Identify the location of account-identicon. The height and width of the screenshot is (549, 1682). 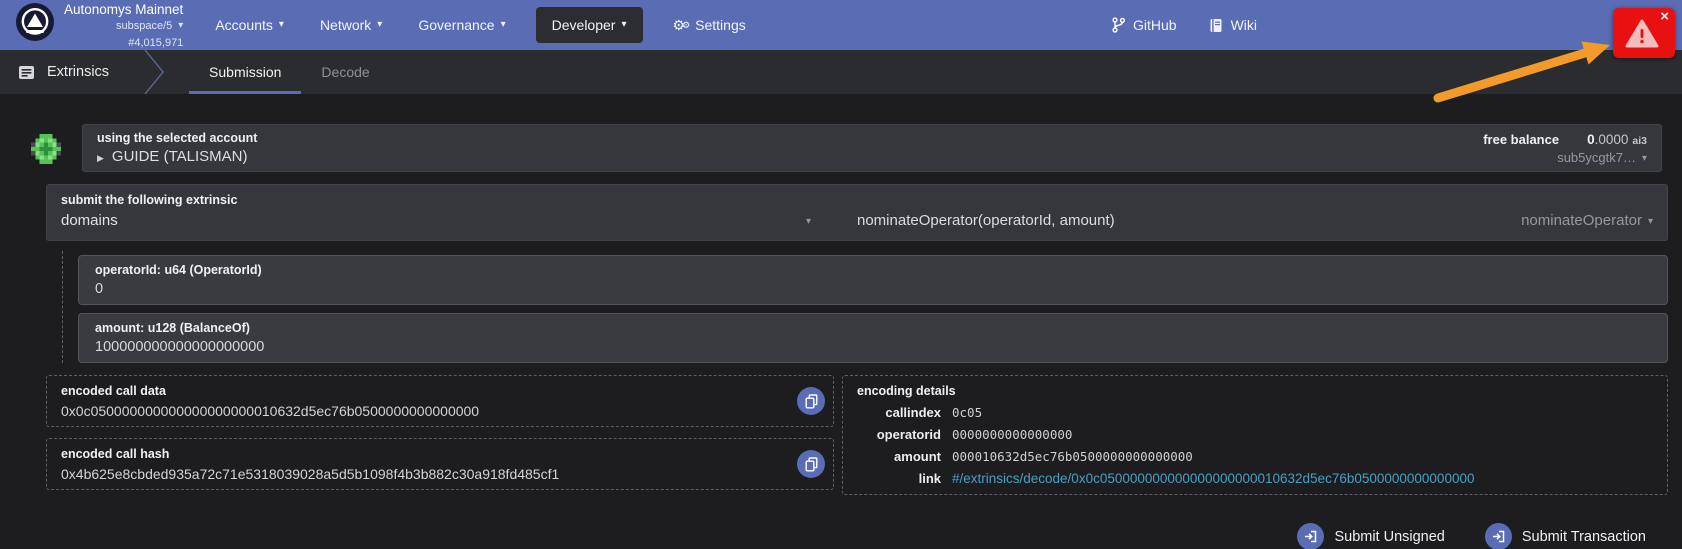
(46, 149).